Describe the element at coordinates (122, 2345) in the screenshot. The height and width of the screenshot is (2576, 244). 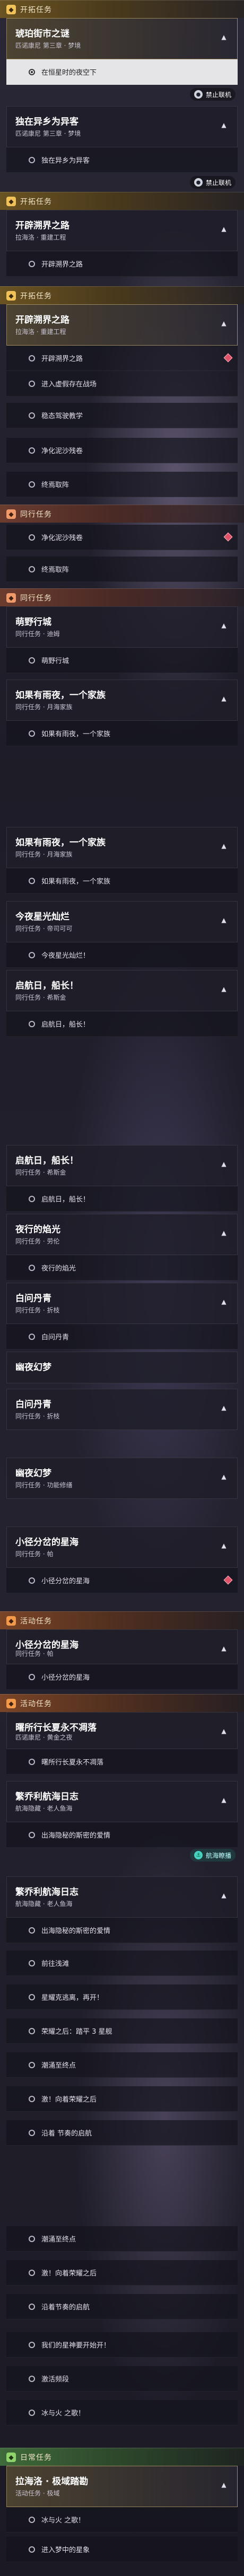
I see `quest-step: 我们的星神要开始开！` at that location.